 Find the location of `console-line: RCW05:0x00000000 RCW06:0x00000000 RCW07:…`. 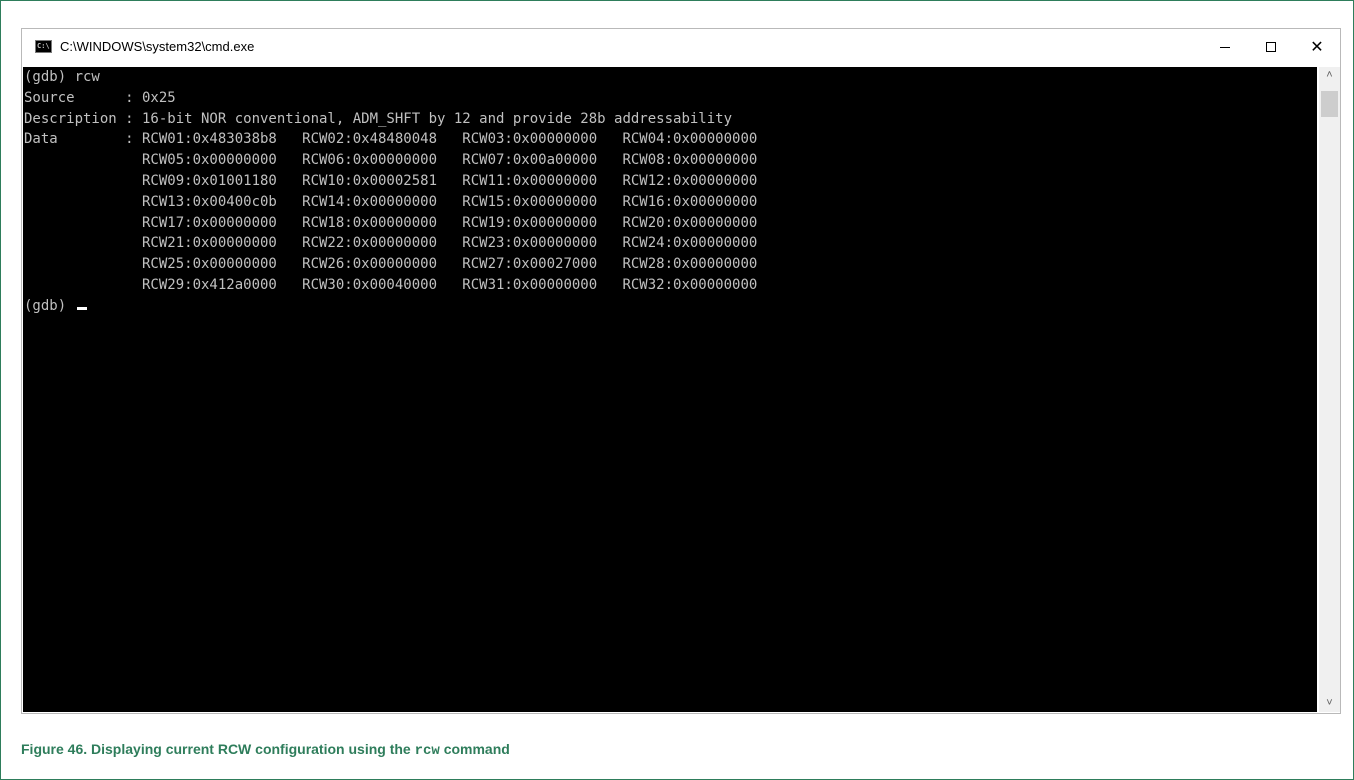

console-line: RCW05:0x00000000 RCW06:0x00000000 RCW07:… is located at coordinates (391, 160).